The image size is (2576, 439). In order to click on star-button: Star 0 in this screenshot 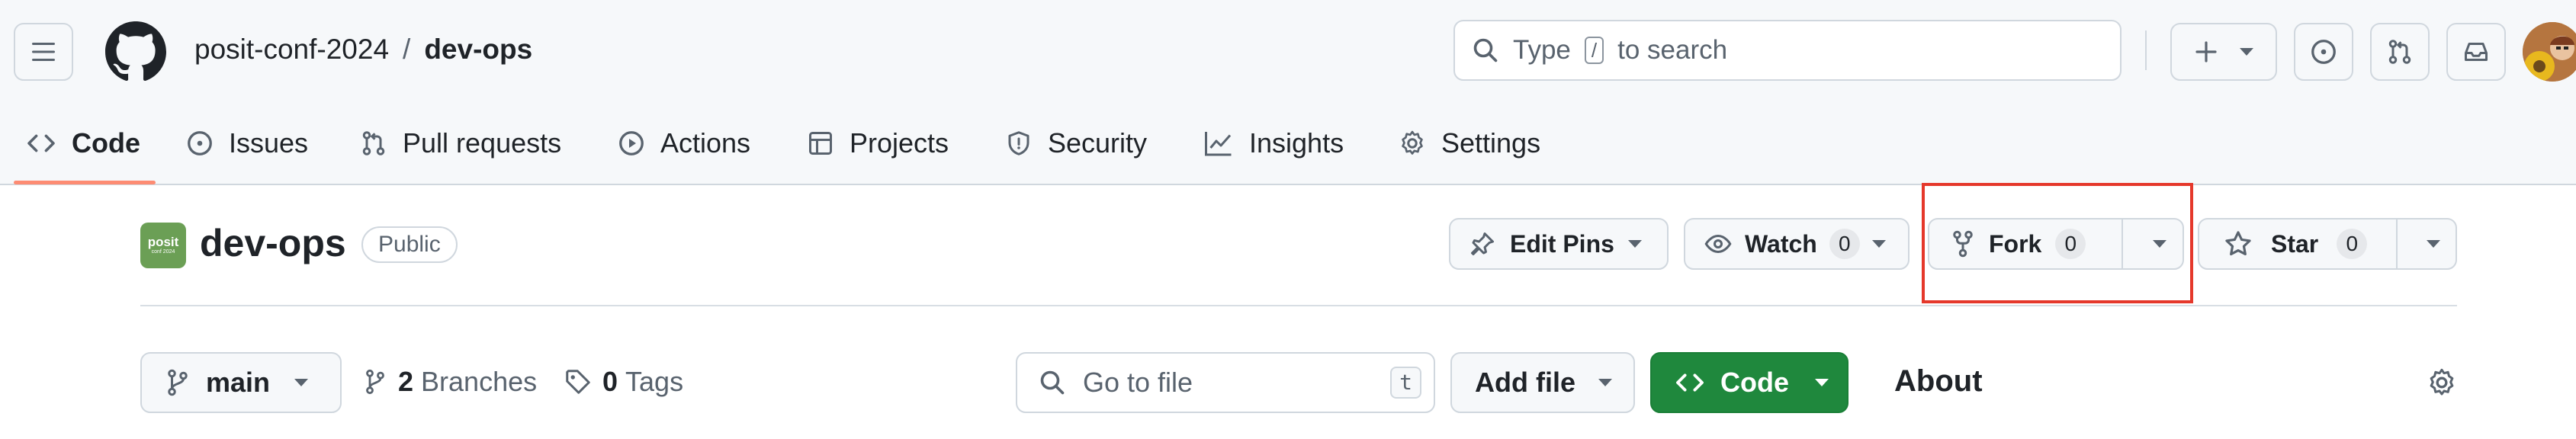, I will do `click(2327, 244)`.